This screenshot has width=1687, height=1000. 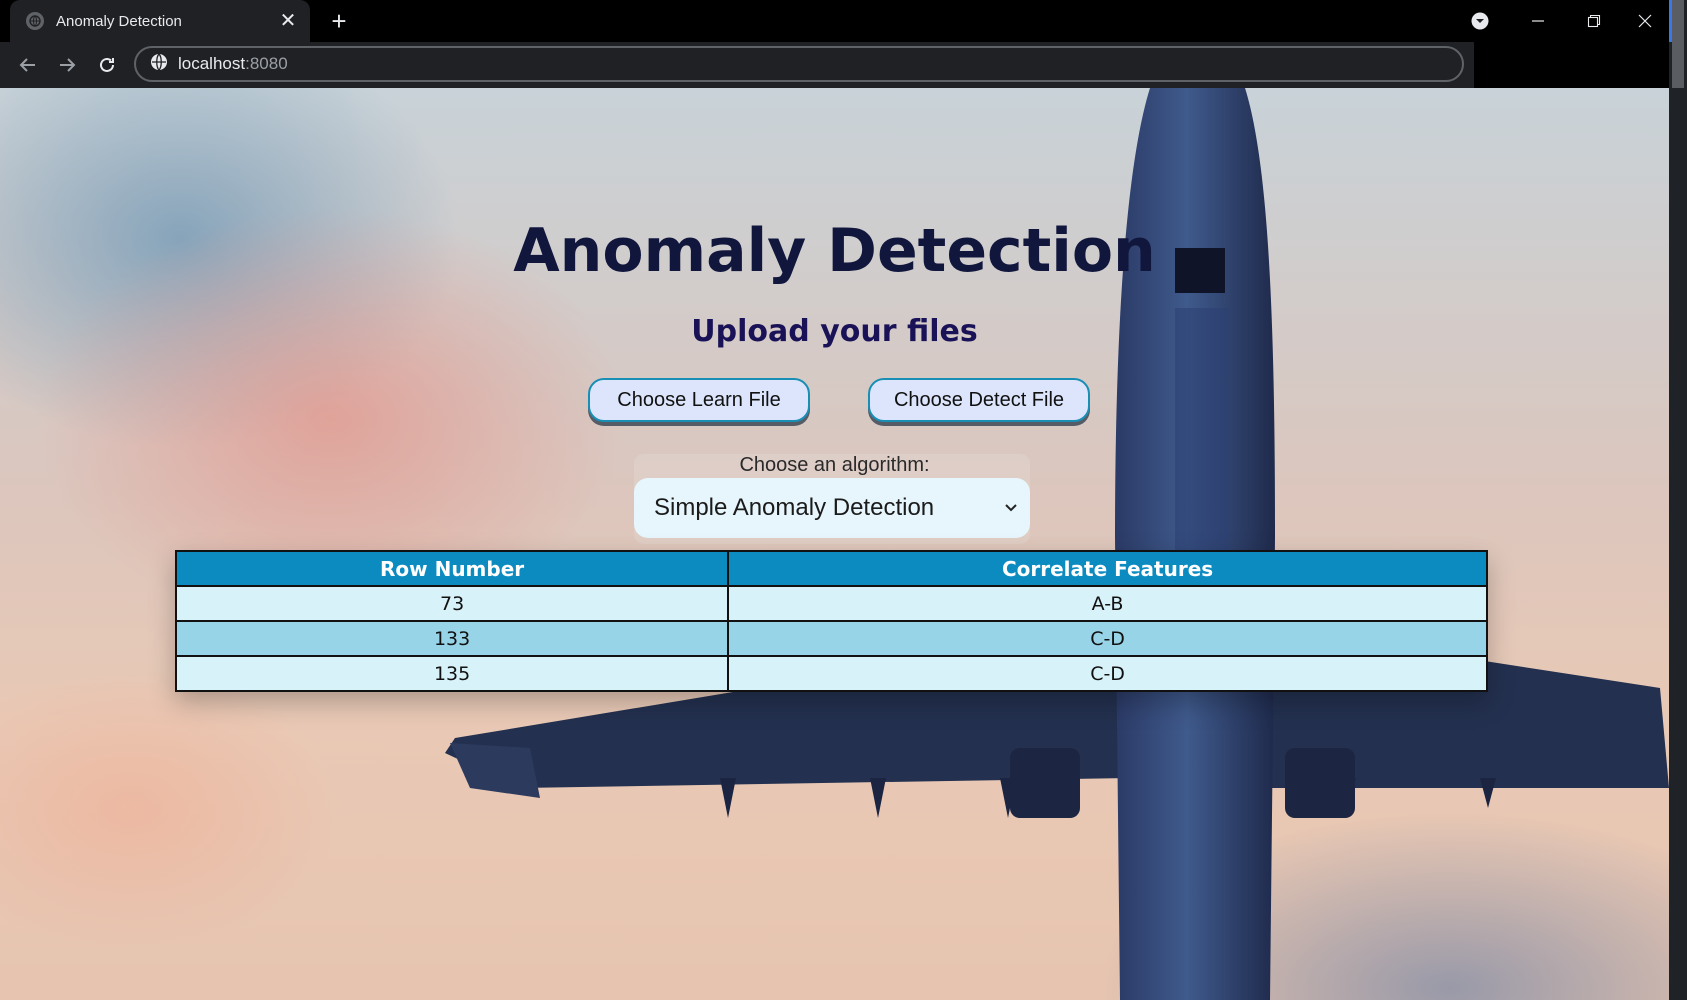 I want to click on url-host: localhost, so click(x=212, y=63).